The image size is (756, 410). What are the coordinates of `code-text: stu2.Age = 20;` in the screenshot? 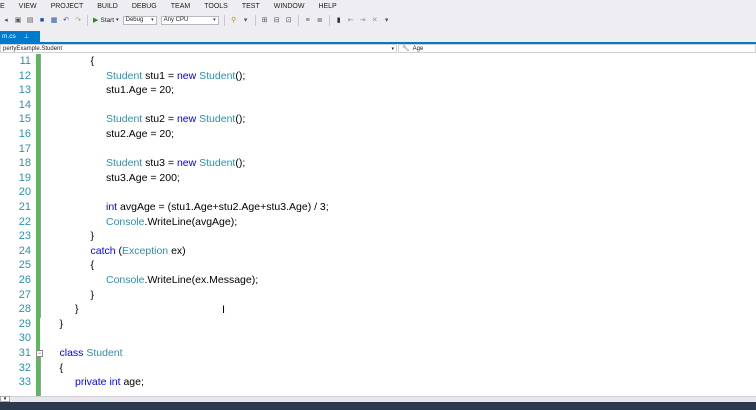 It's located at (140, 134).